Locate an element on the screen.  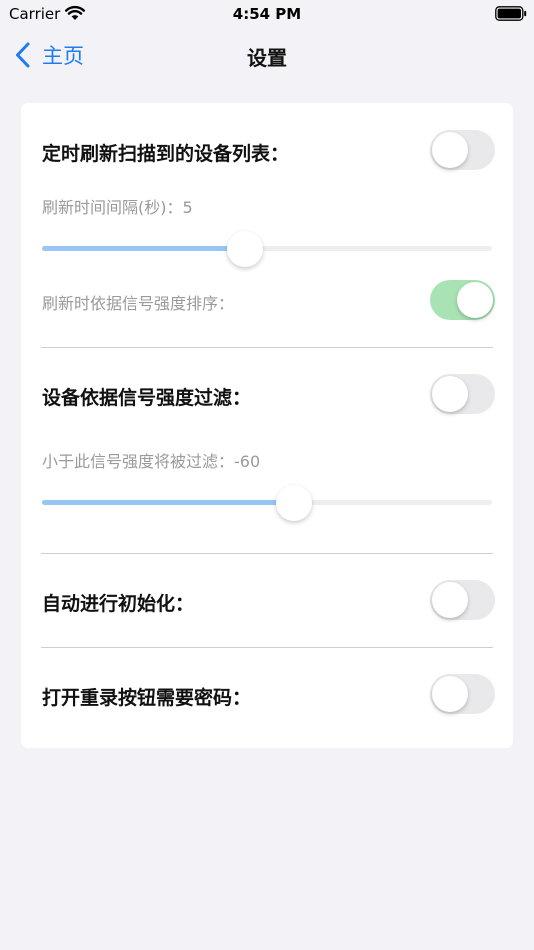
filter-threshold-label: 小于此信号强度将被过滤：-60 is located at coordinates (151, 461).